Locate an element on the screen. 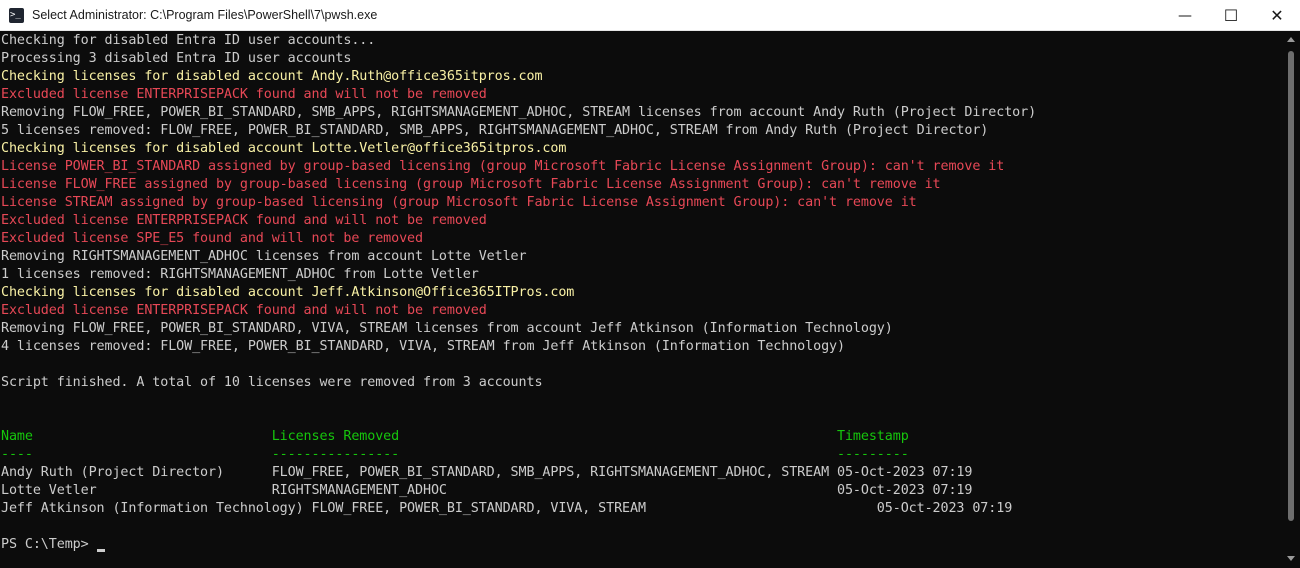 The height and width of the screenshot is (568, 1300). scroll-up-arrow-icon is located at coordinates (1291, 39).